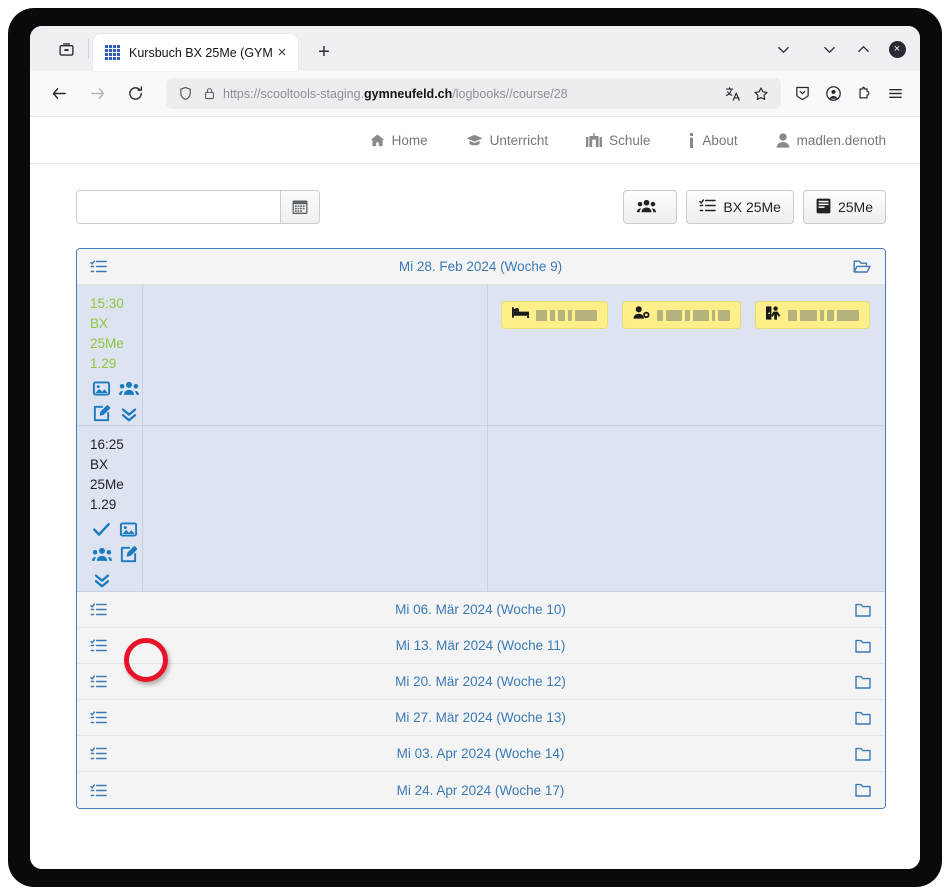  I want to click on extensions-puzzle-icon, so click(864, 94).